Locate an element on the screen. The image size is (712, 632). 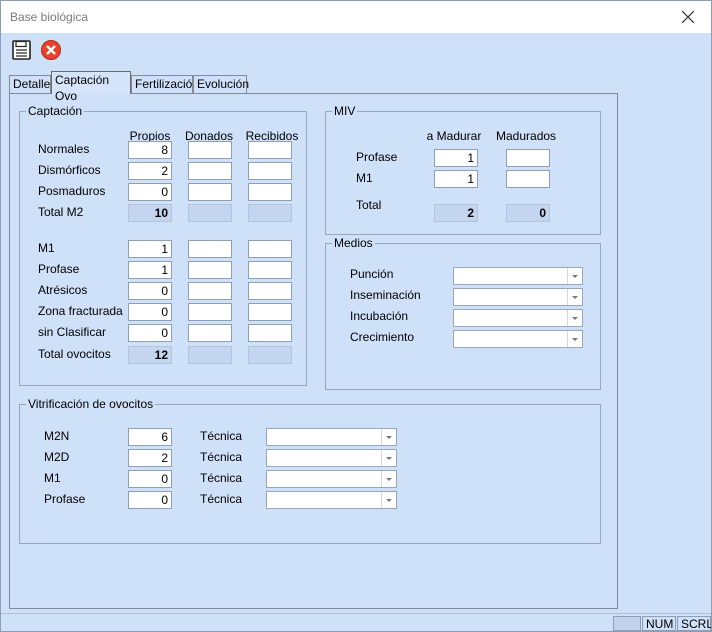
medios-title: Medios is located at coordinates (353, 243).